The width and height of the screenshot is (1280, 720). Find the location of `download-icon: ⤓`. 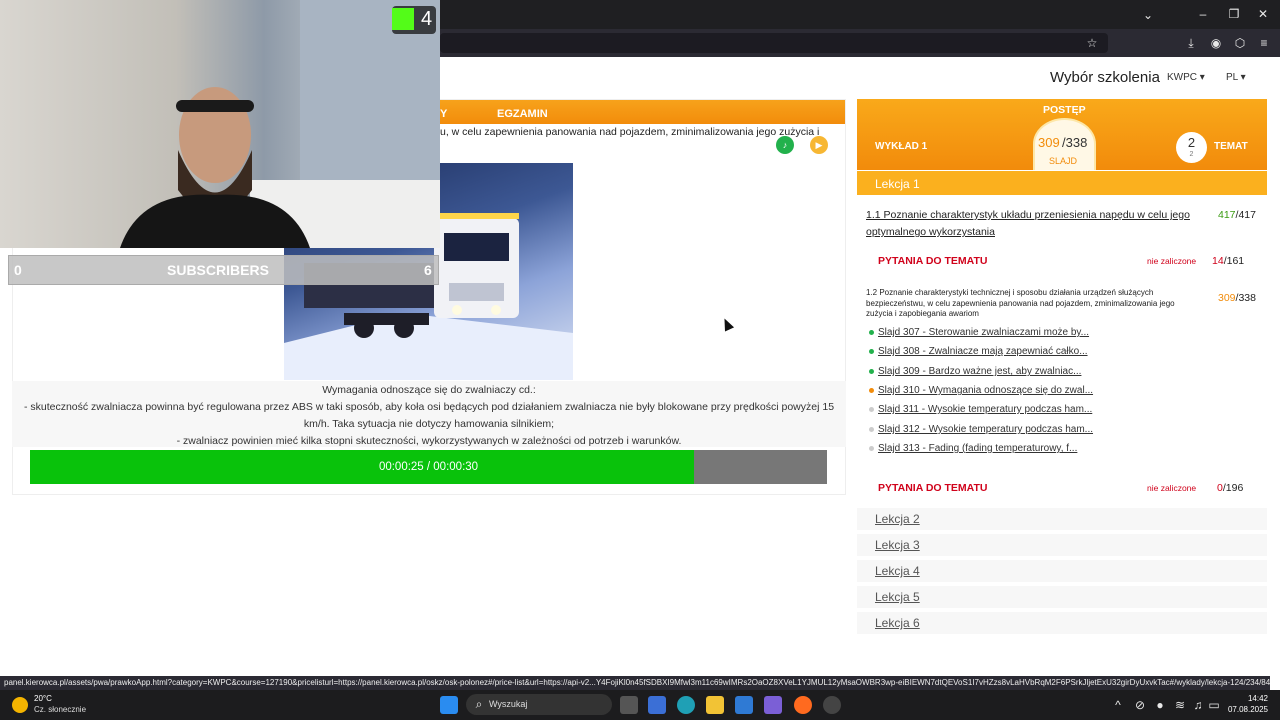

download-icon: ⤓ is located at coordinates (1191, 43).